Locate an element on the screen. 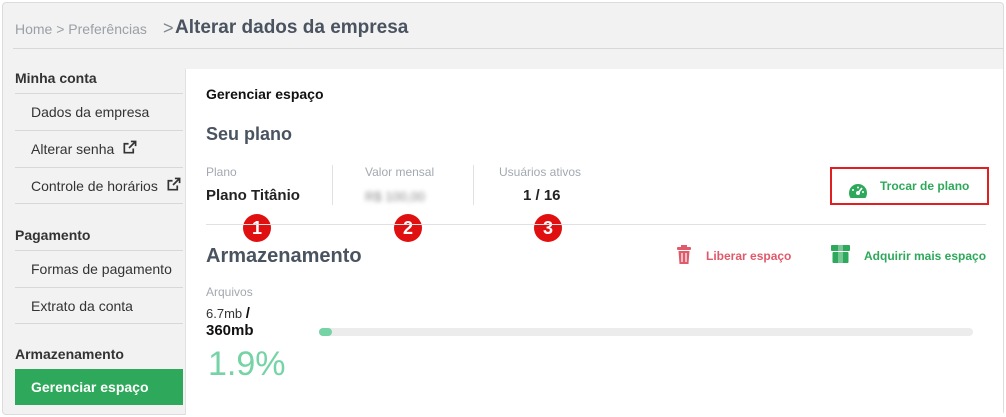 This screenshot has width=1006, height=417. storage-heading: Armazenamento is located at coordinates (284, 256).